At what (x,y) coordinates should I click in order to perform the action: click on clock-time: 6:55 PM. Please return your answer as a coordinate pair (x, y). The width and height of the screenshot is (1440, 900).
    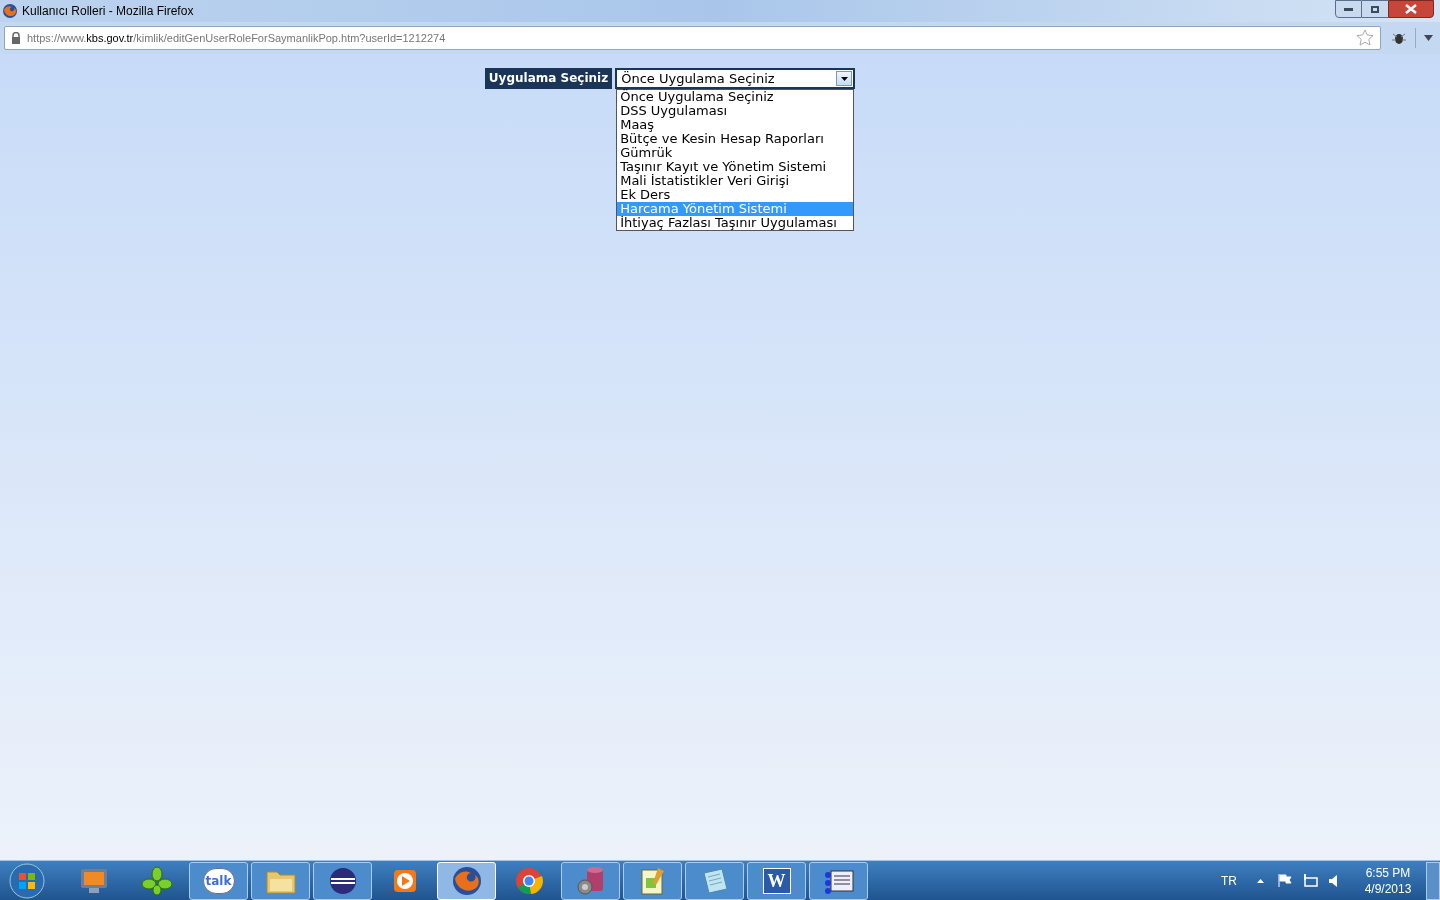
    Looking at the image, I should click on (1388, 872).